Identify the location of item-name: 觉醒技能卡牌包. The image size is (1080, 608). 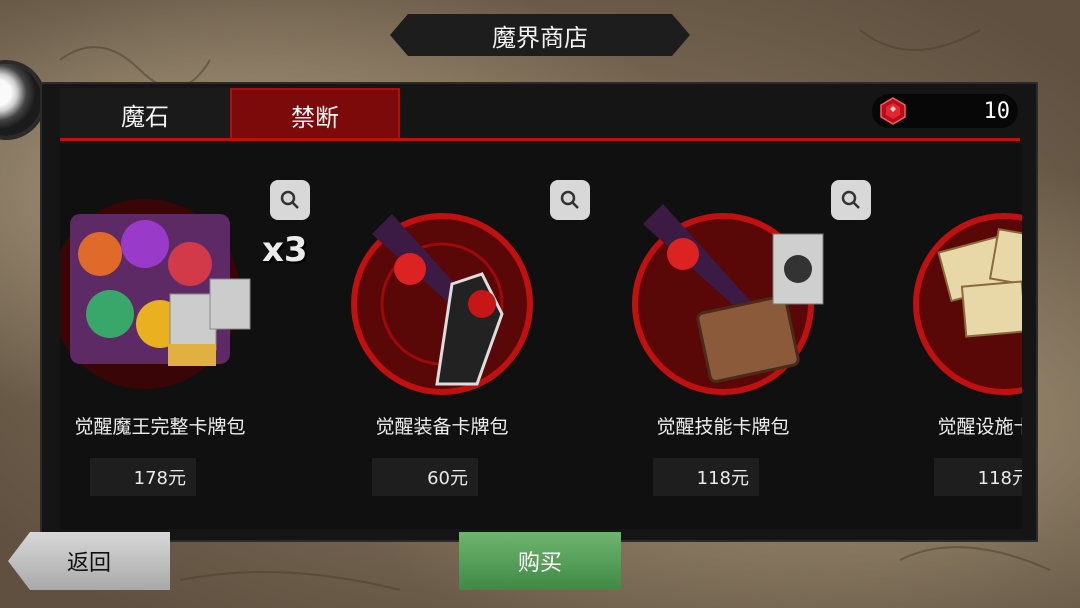
(723, 427).